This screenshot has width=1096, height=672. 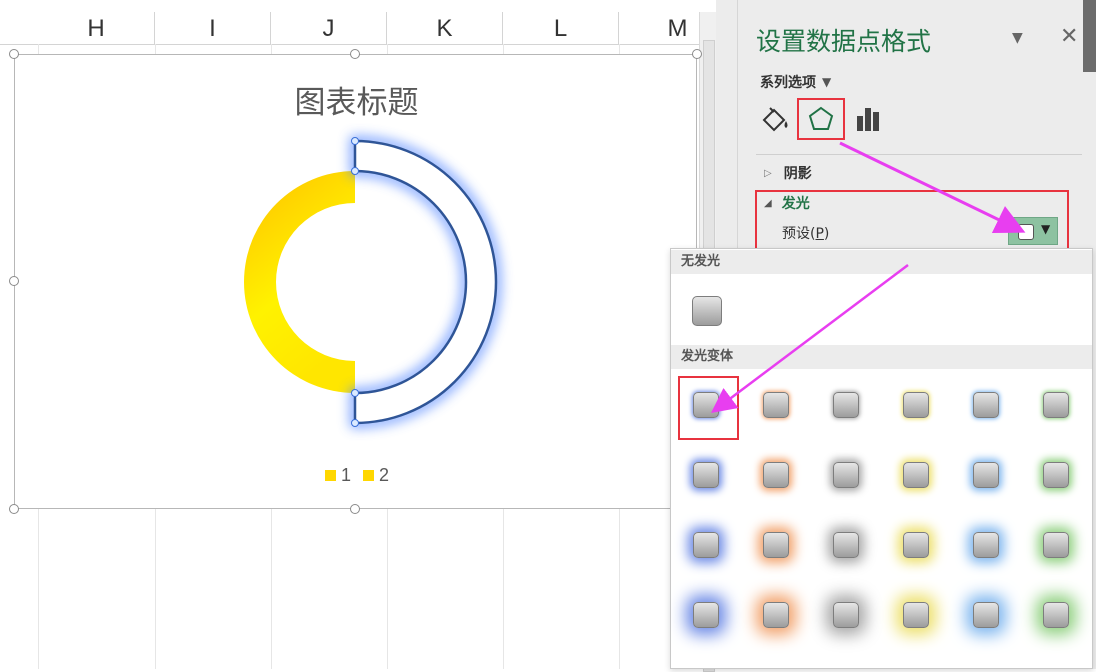 I want to click on glow-variant-r4-c4, so click(x=916, y=615).